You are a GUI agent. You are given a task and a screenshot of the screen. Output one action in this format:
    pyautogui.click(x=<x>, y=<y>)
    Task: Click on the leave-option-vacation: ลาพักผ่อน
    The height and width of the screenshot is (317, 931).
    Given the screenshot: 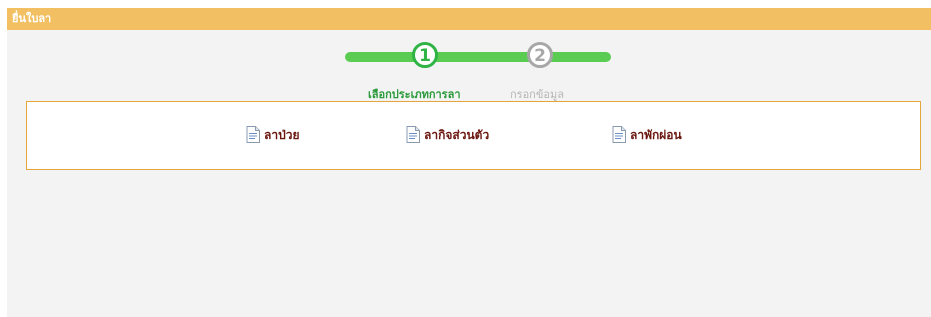 What is the action you would take?
    pyautogui.click(x=647, y=134)
    